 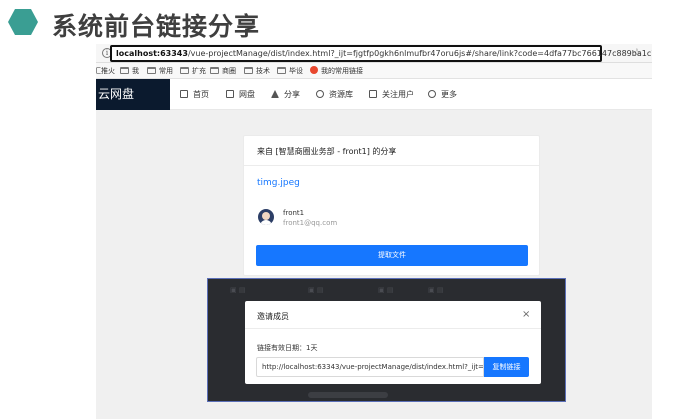 What do you see at coordinates (310, 223) in the screenshot?
I see `sharer-email: front1@qq.com` at bounding box center [310, 223].